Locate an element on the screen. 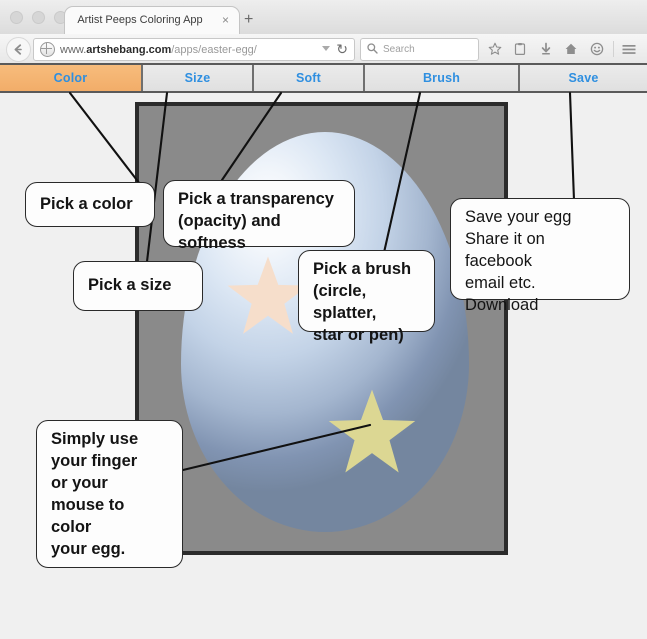 The width and height of the screenshot is (647, 639). app-tab-save: Save is located at coordinates (583, 78).